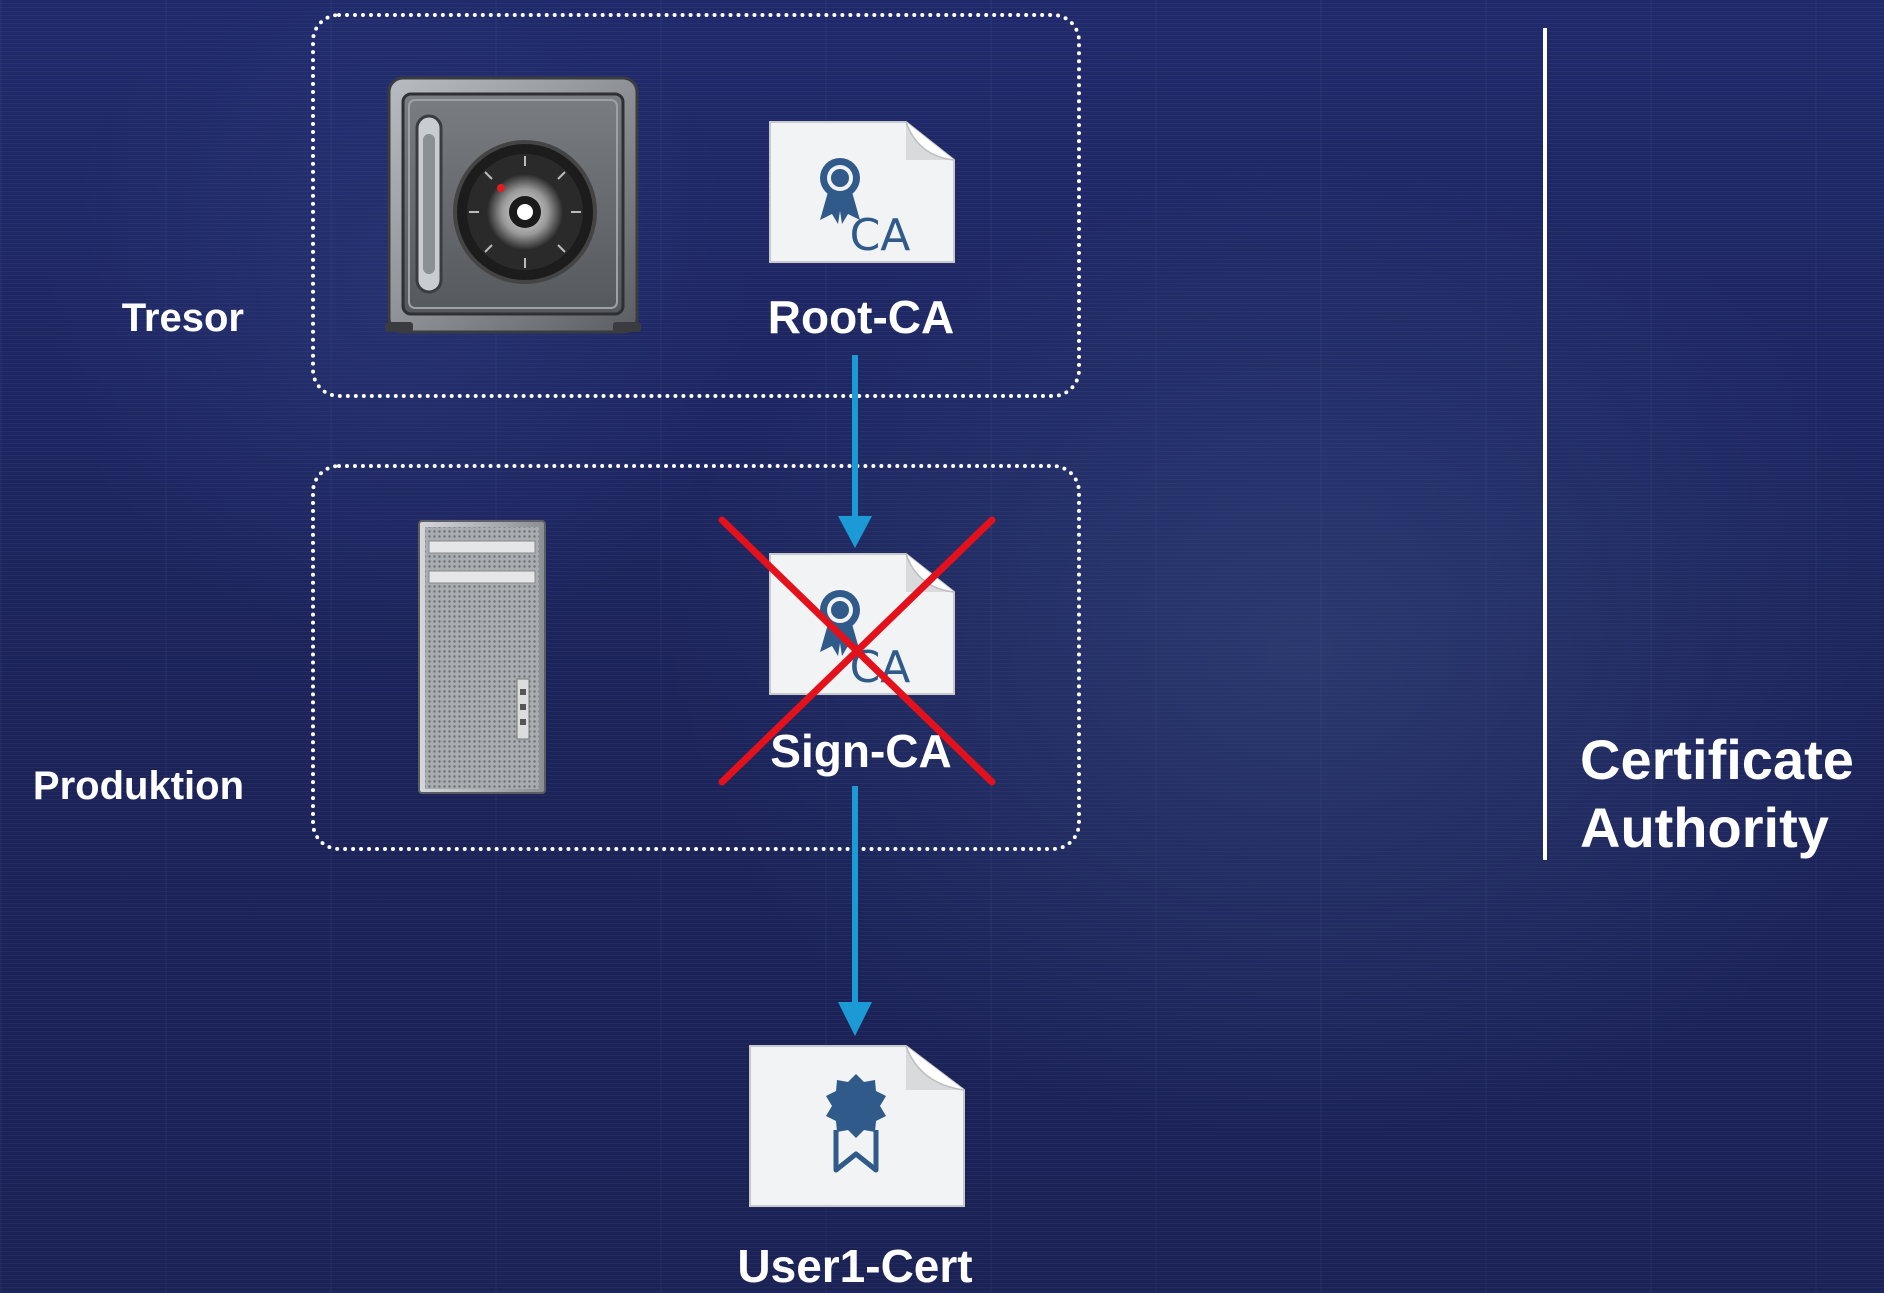 The image size is (1884, 1293). What do you see at coordinates (1717, 794) in the screenshot?
I see `certificate-authority-title: Certificate Authority` at bounding box center [1717, 794].